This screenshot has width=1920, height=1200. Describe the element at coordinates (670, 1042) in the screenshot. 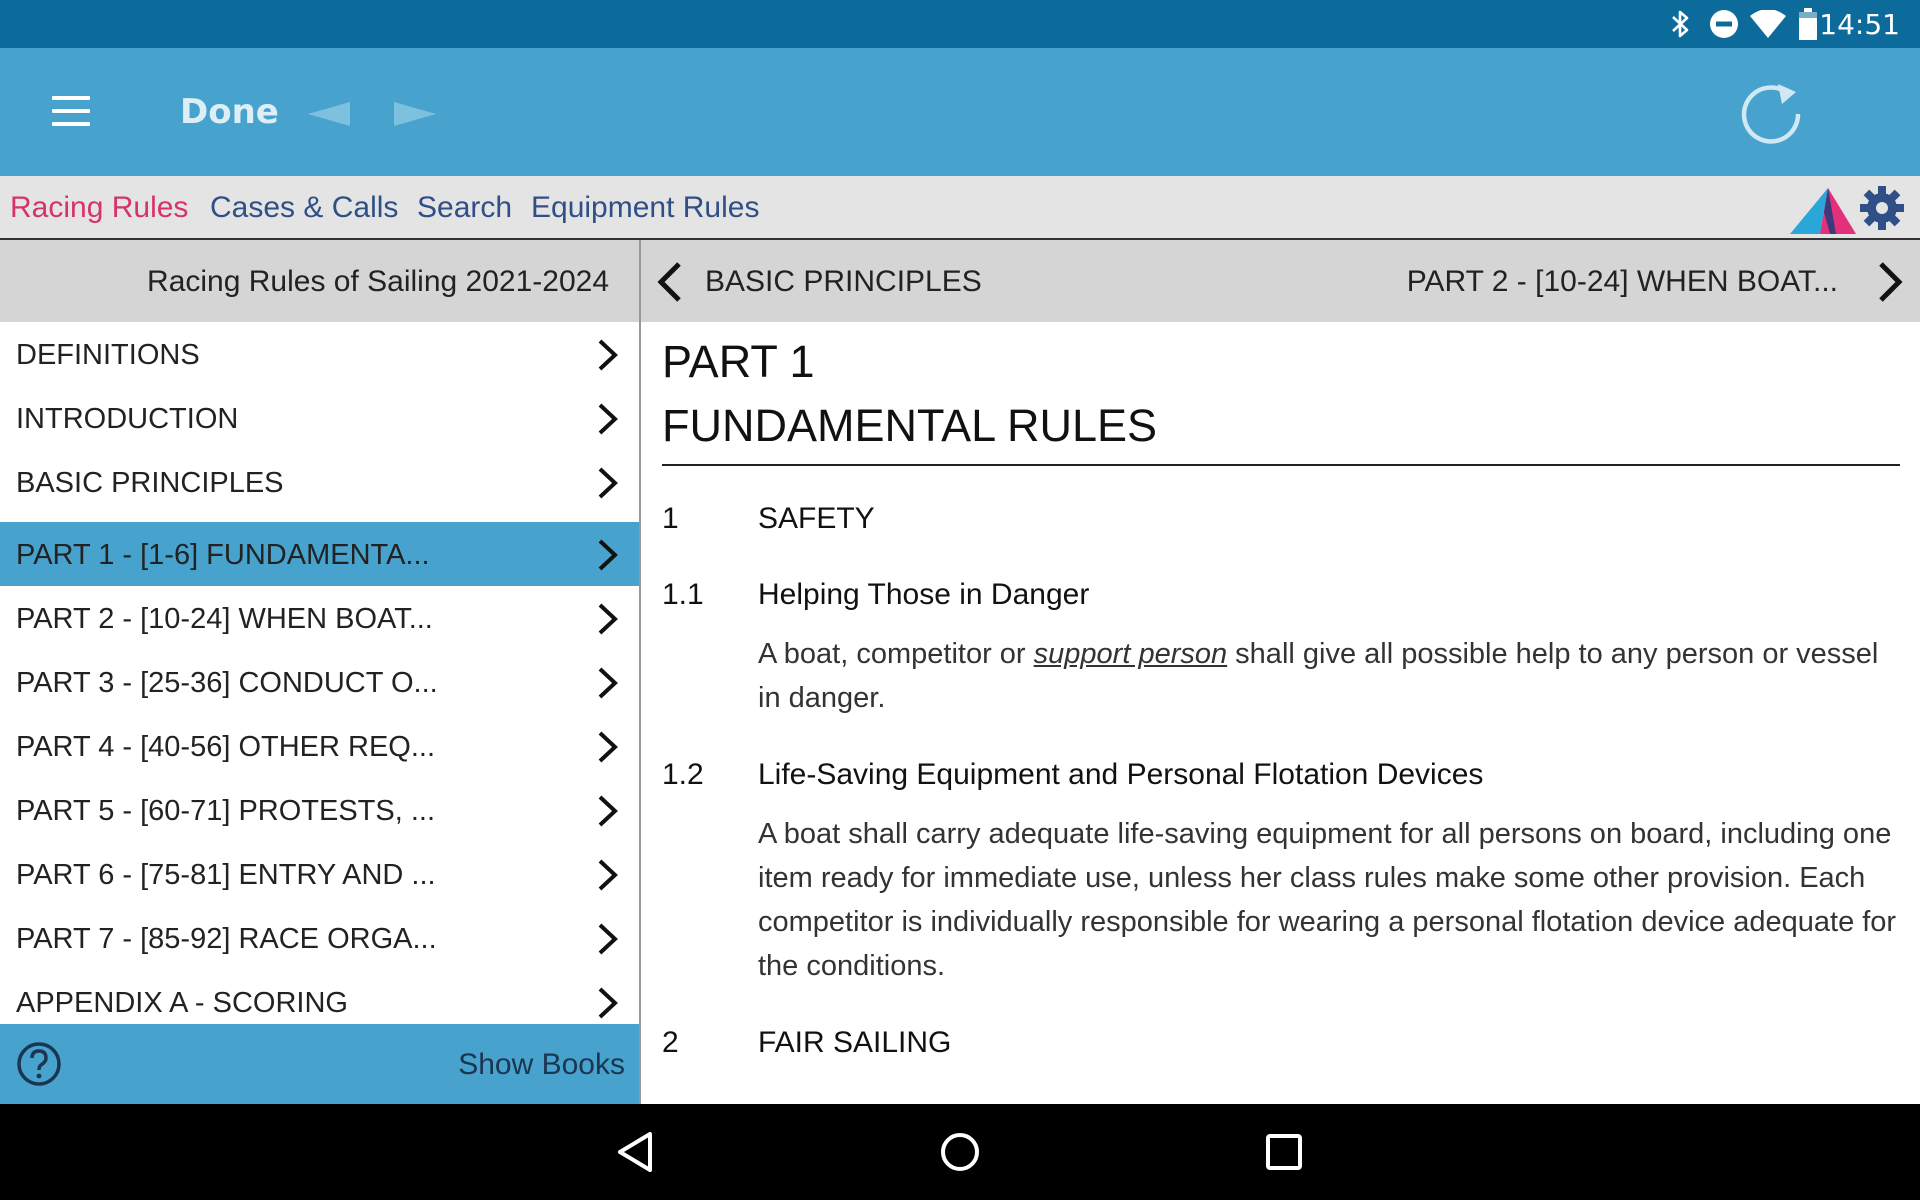

I see `rule-number: 2` at that location.